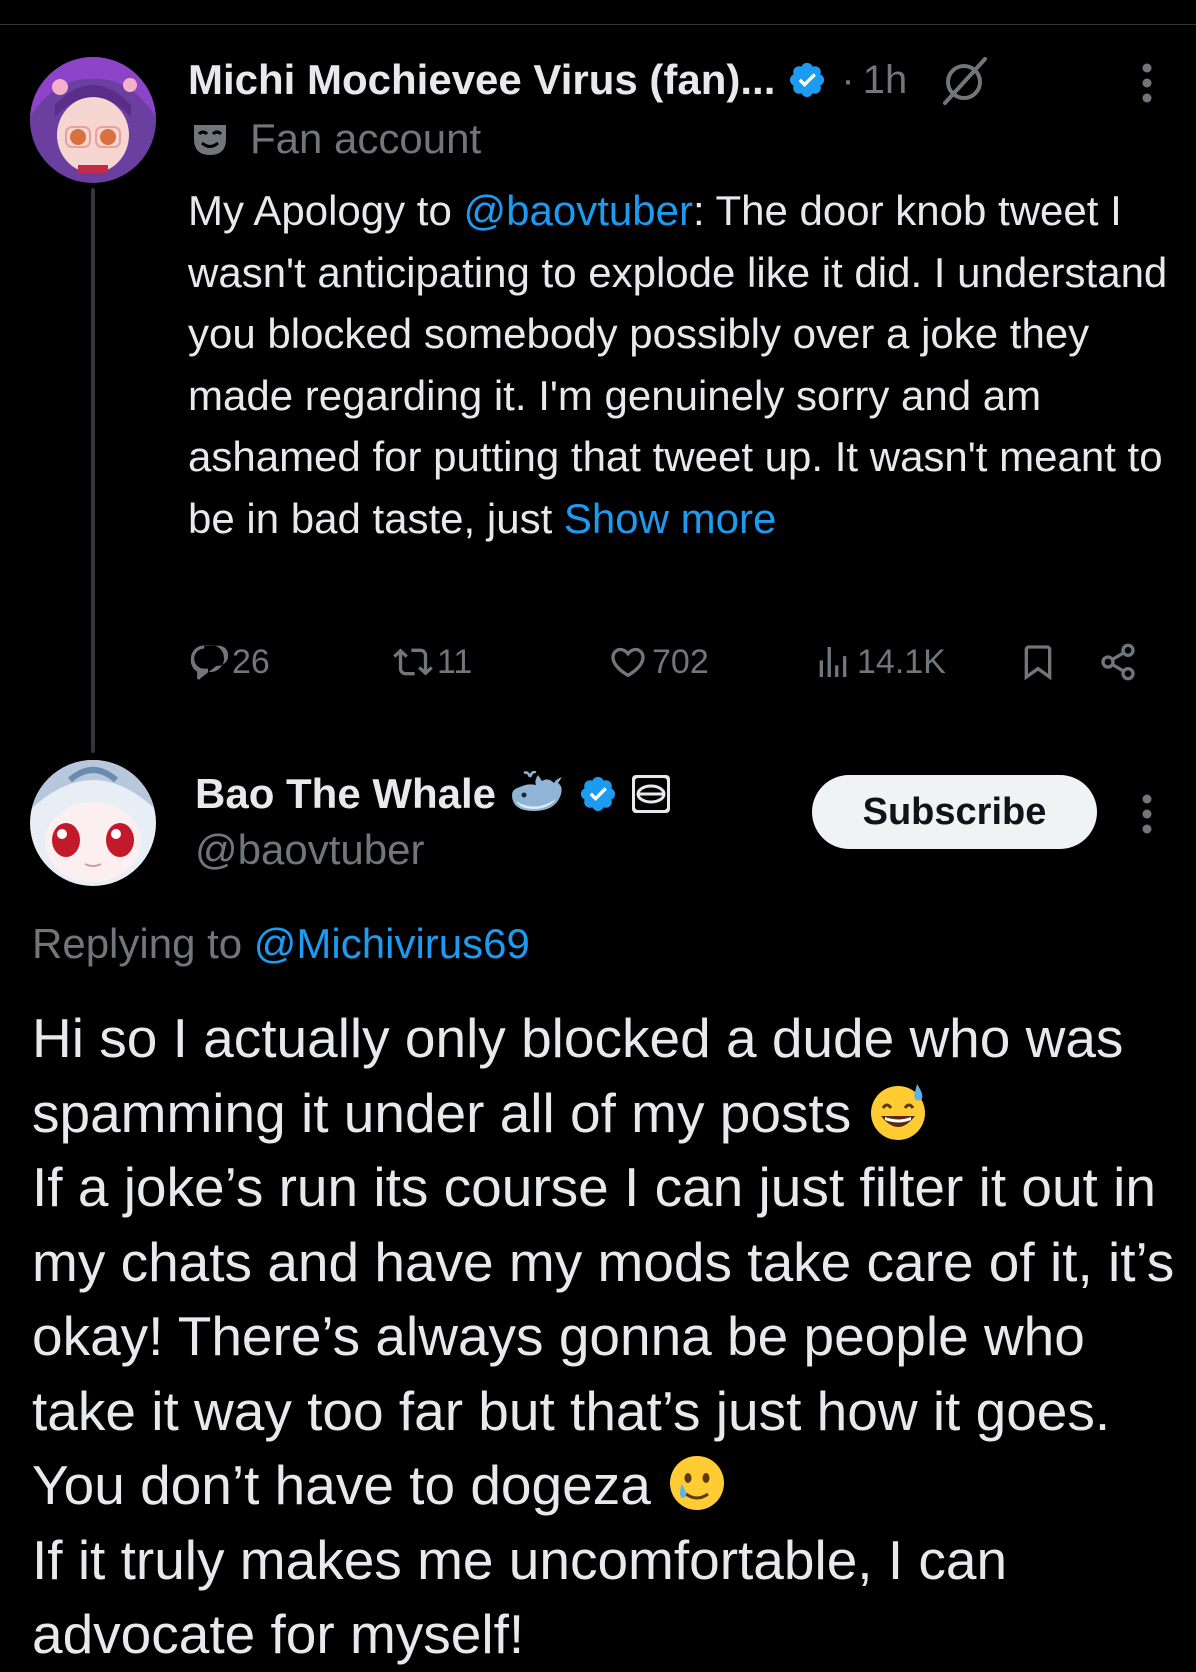  Describe the element at coordinates (680, 661) in the screenshot. I see `like-count: 702` at that location.